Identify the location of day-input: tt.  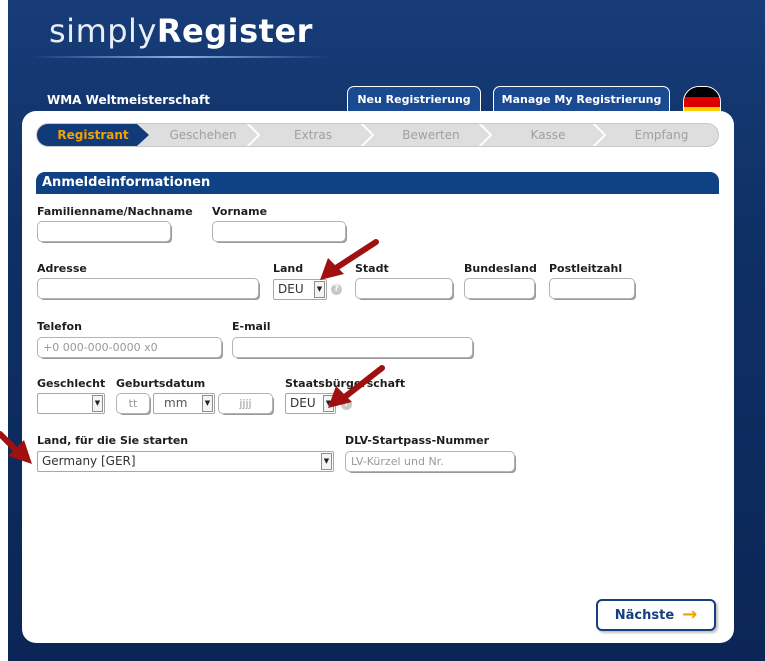
(133, 403).